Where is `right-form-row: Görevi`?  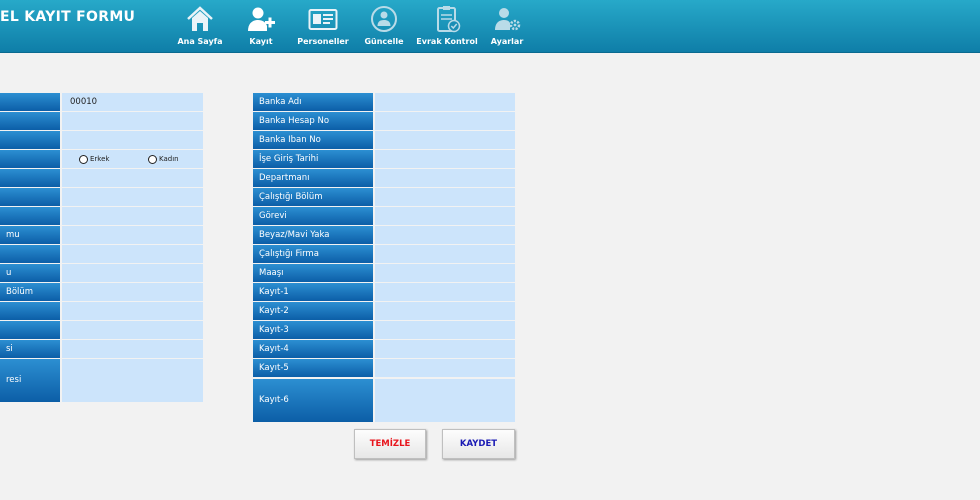 right-form-row: Görevi is located at coordinates (490, 216).